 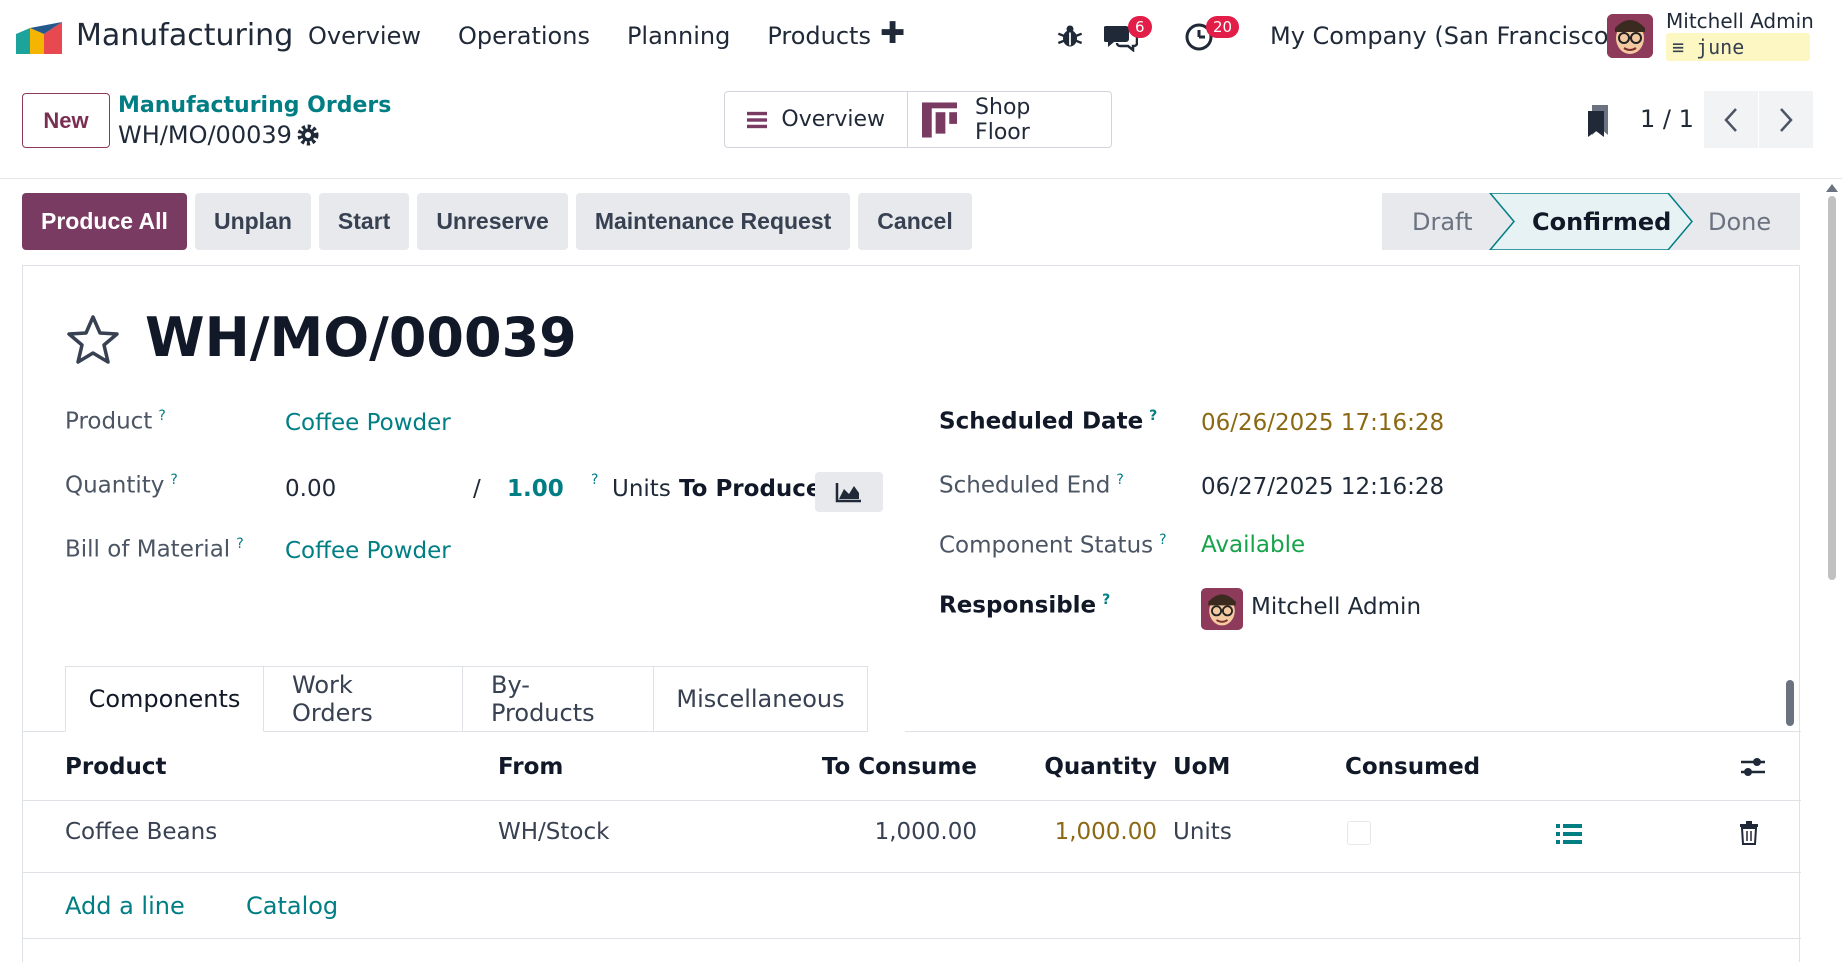 I want to click on shop-floor-view-button: Shop Floor, so click(x=1009, y=119).